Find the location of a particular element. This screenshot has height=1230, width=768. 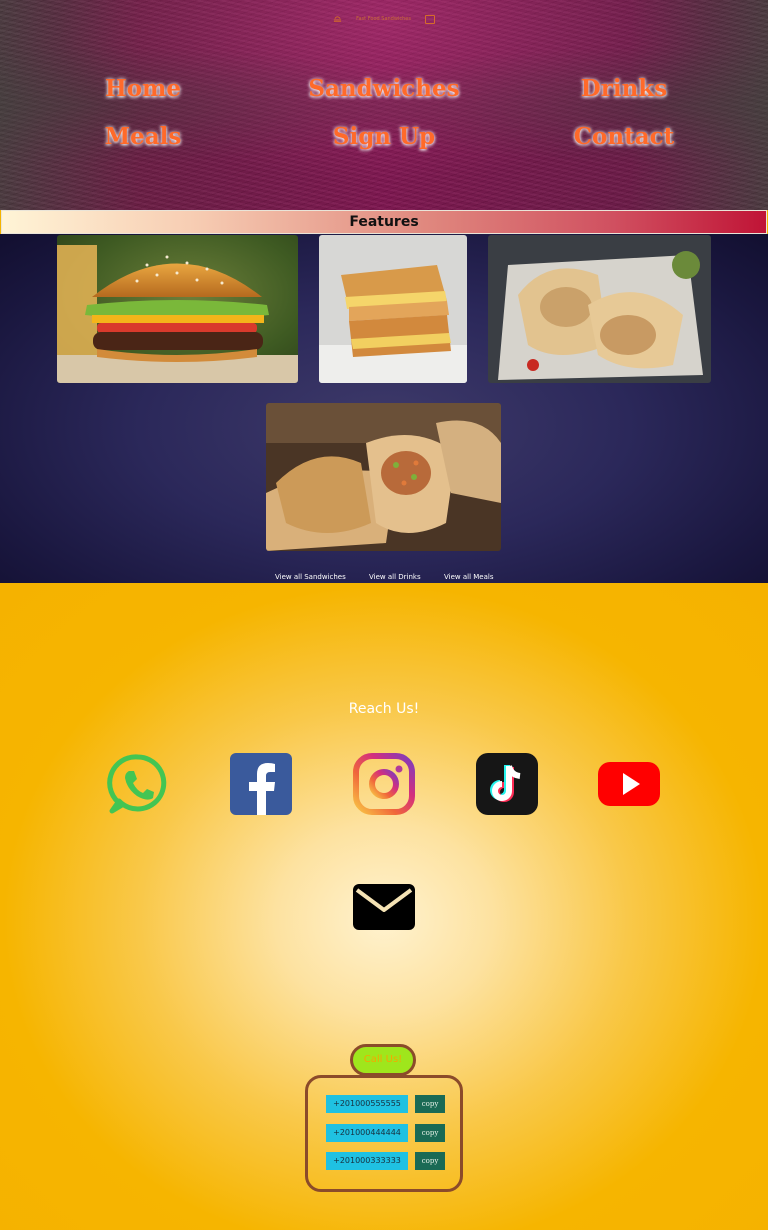

burger-logo-icon is located at coordinates (337, 19).